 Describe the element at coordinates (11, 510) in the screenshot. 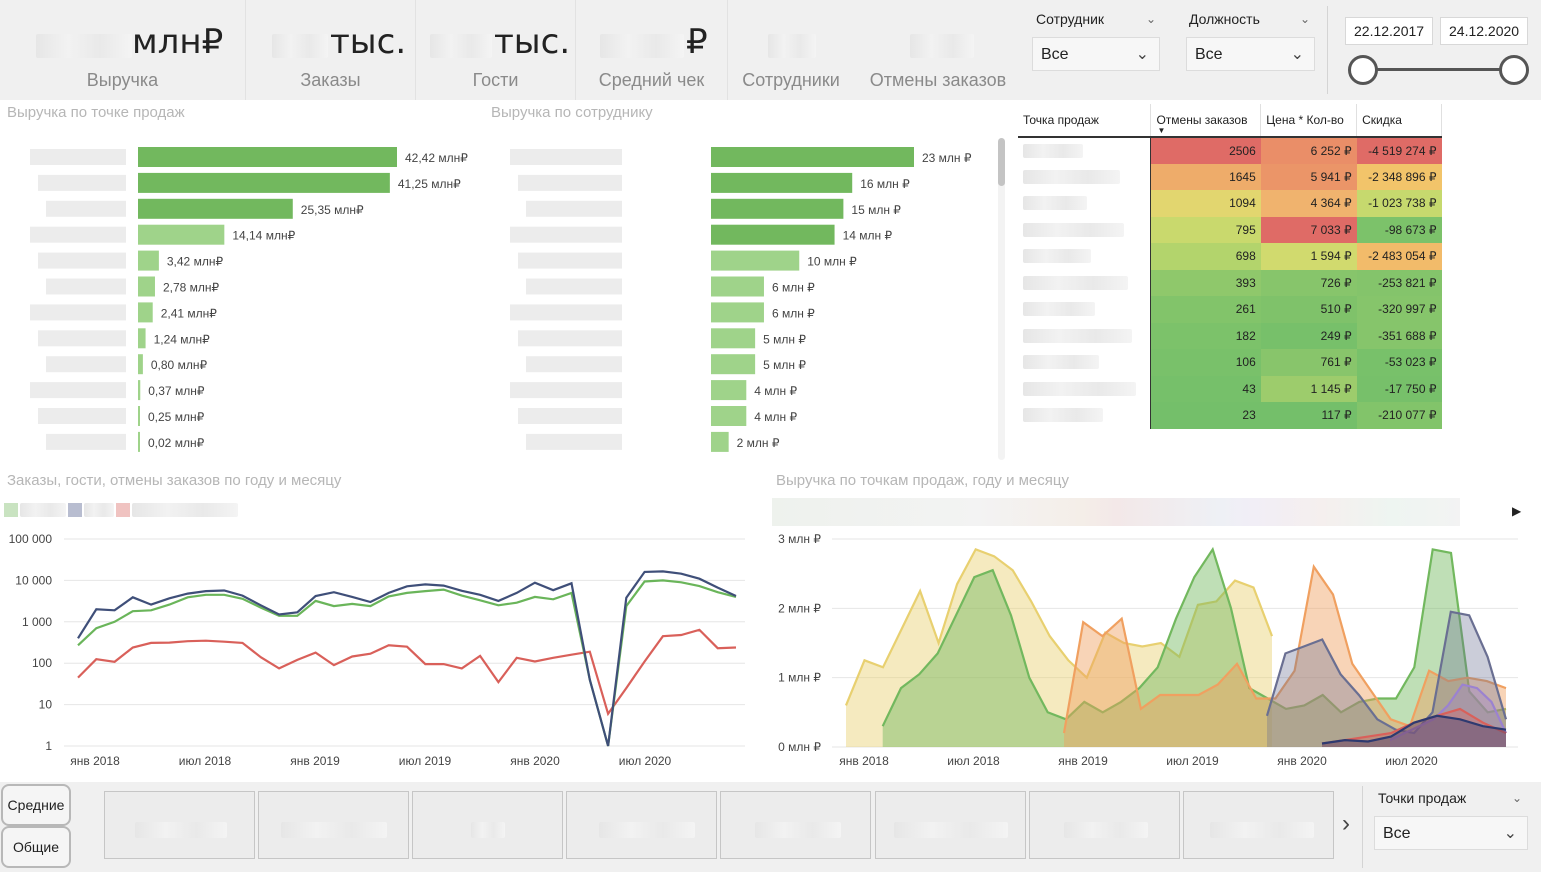

I see `legend-swatch-green` at that location.